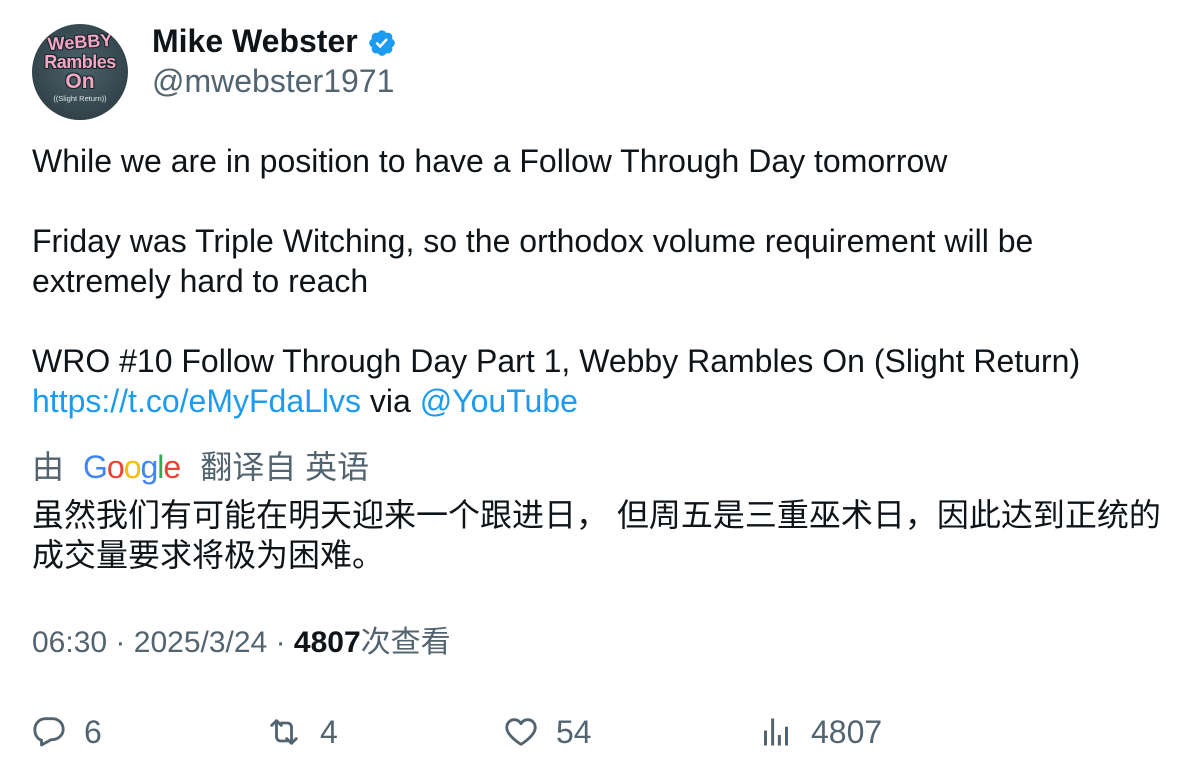 Image resolution: width=1196 pixels, height=778 pixels. What do you see at coordinates (93, 732) in the screenshot?
I see `reply-count: 6` at bounding box center [93, 732].